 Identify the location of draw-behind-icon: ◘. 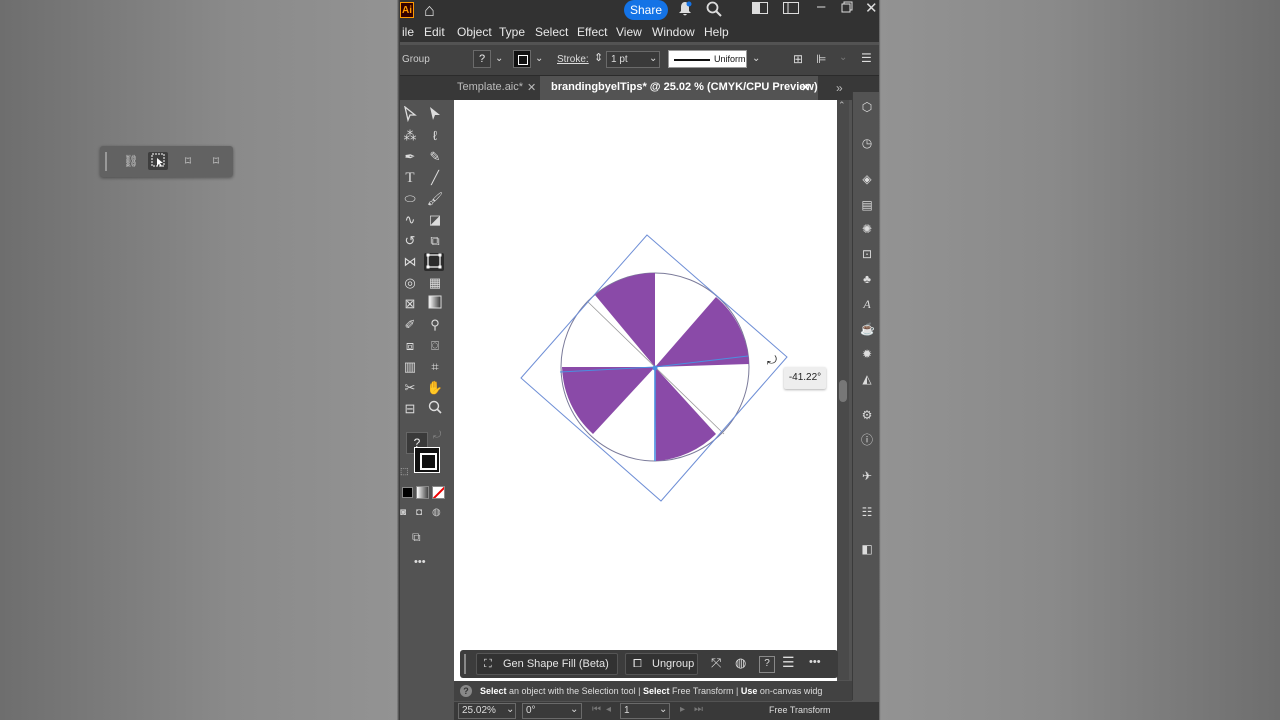
(419, 512).